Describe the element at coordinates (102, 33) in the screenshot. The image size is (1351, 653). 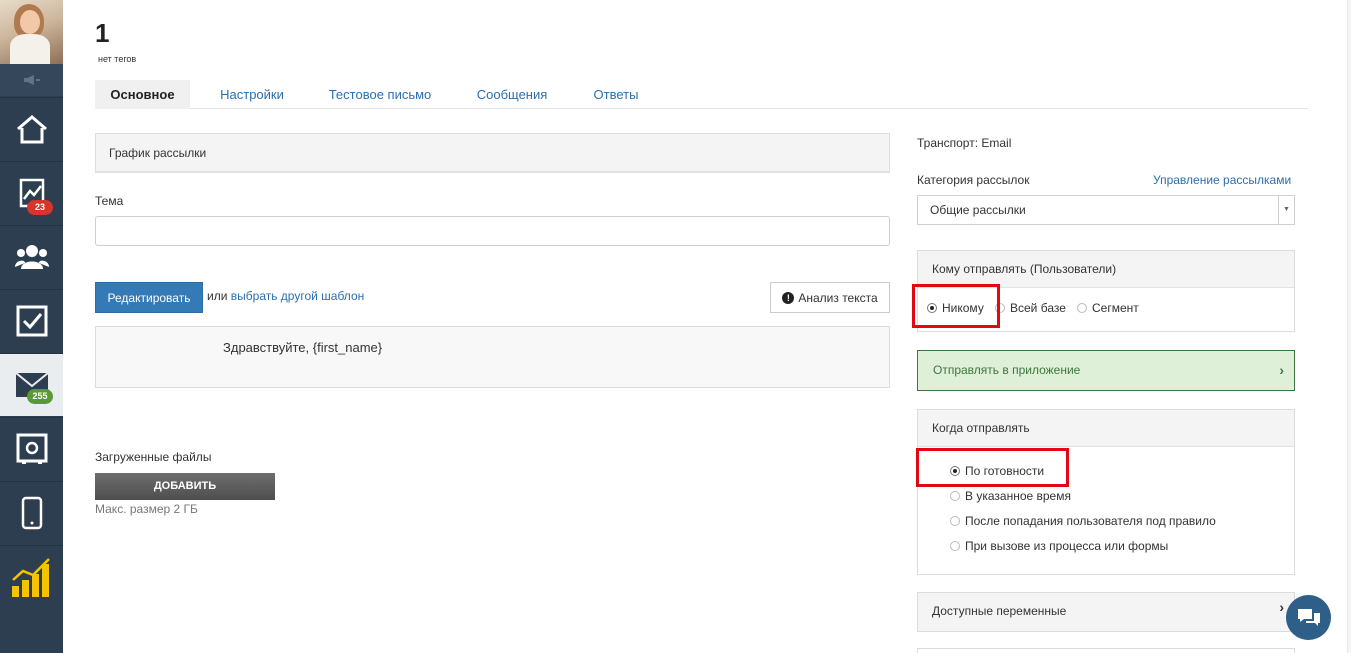
I see `page-title: 1` at that location.